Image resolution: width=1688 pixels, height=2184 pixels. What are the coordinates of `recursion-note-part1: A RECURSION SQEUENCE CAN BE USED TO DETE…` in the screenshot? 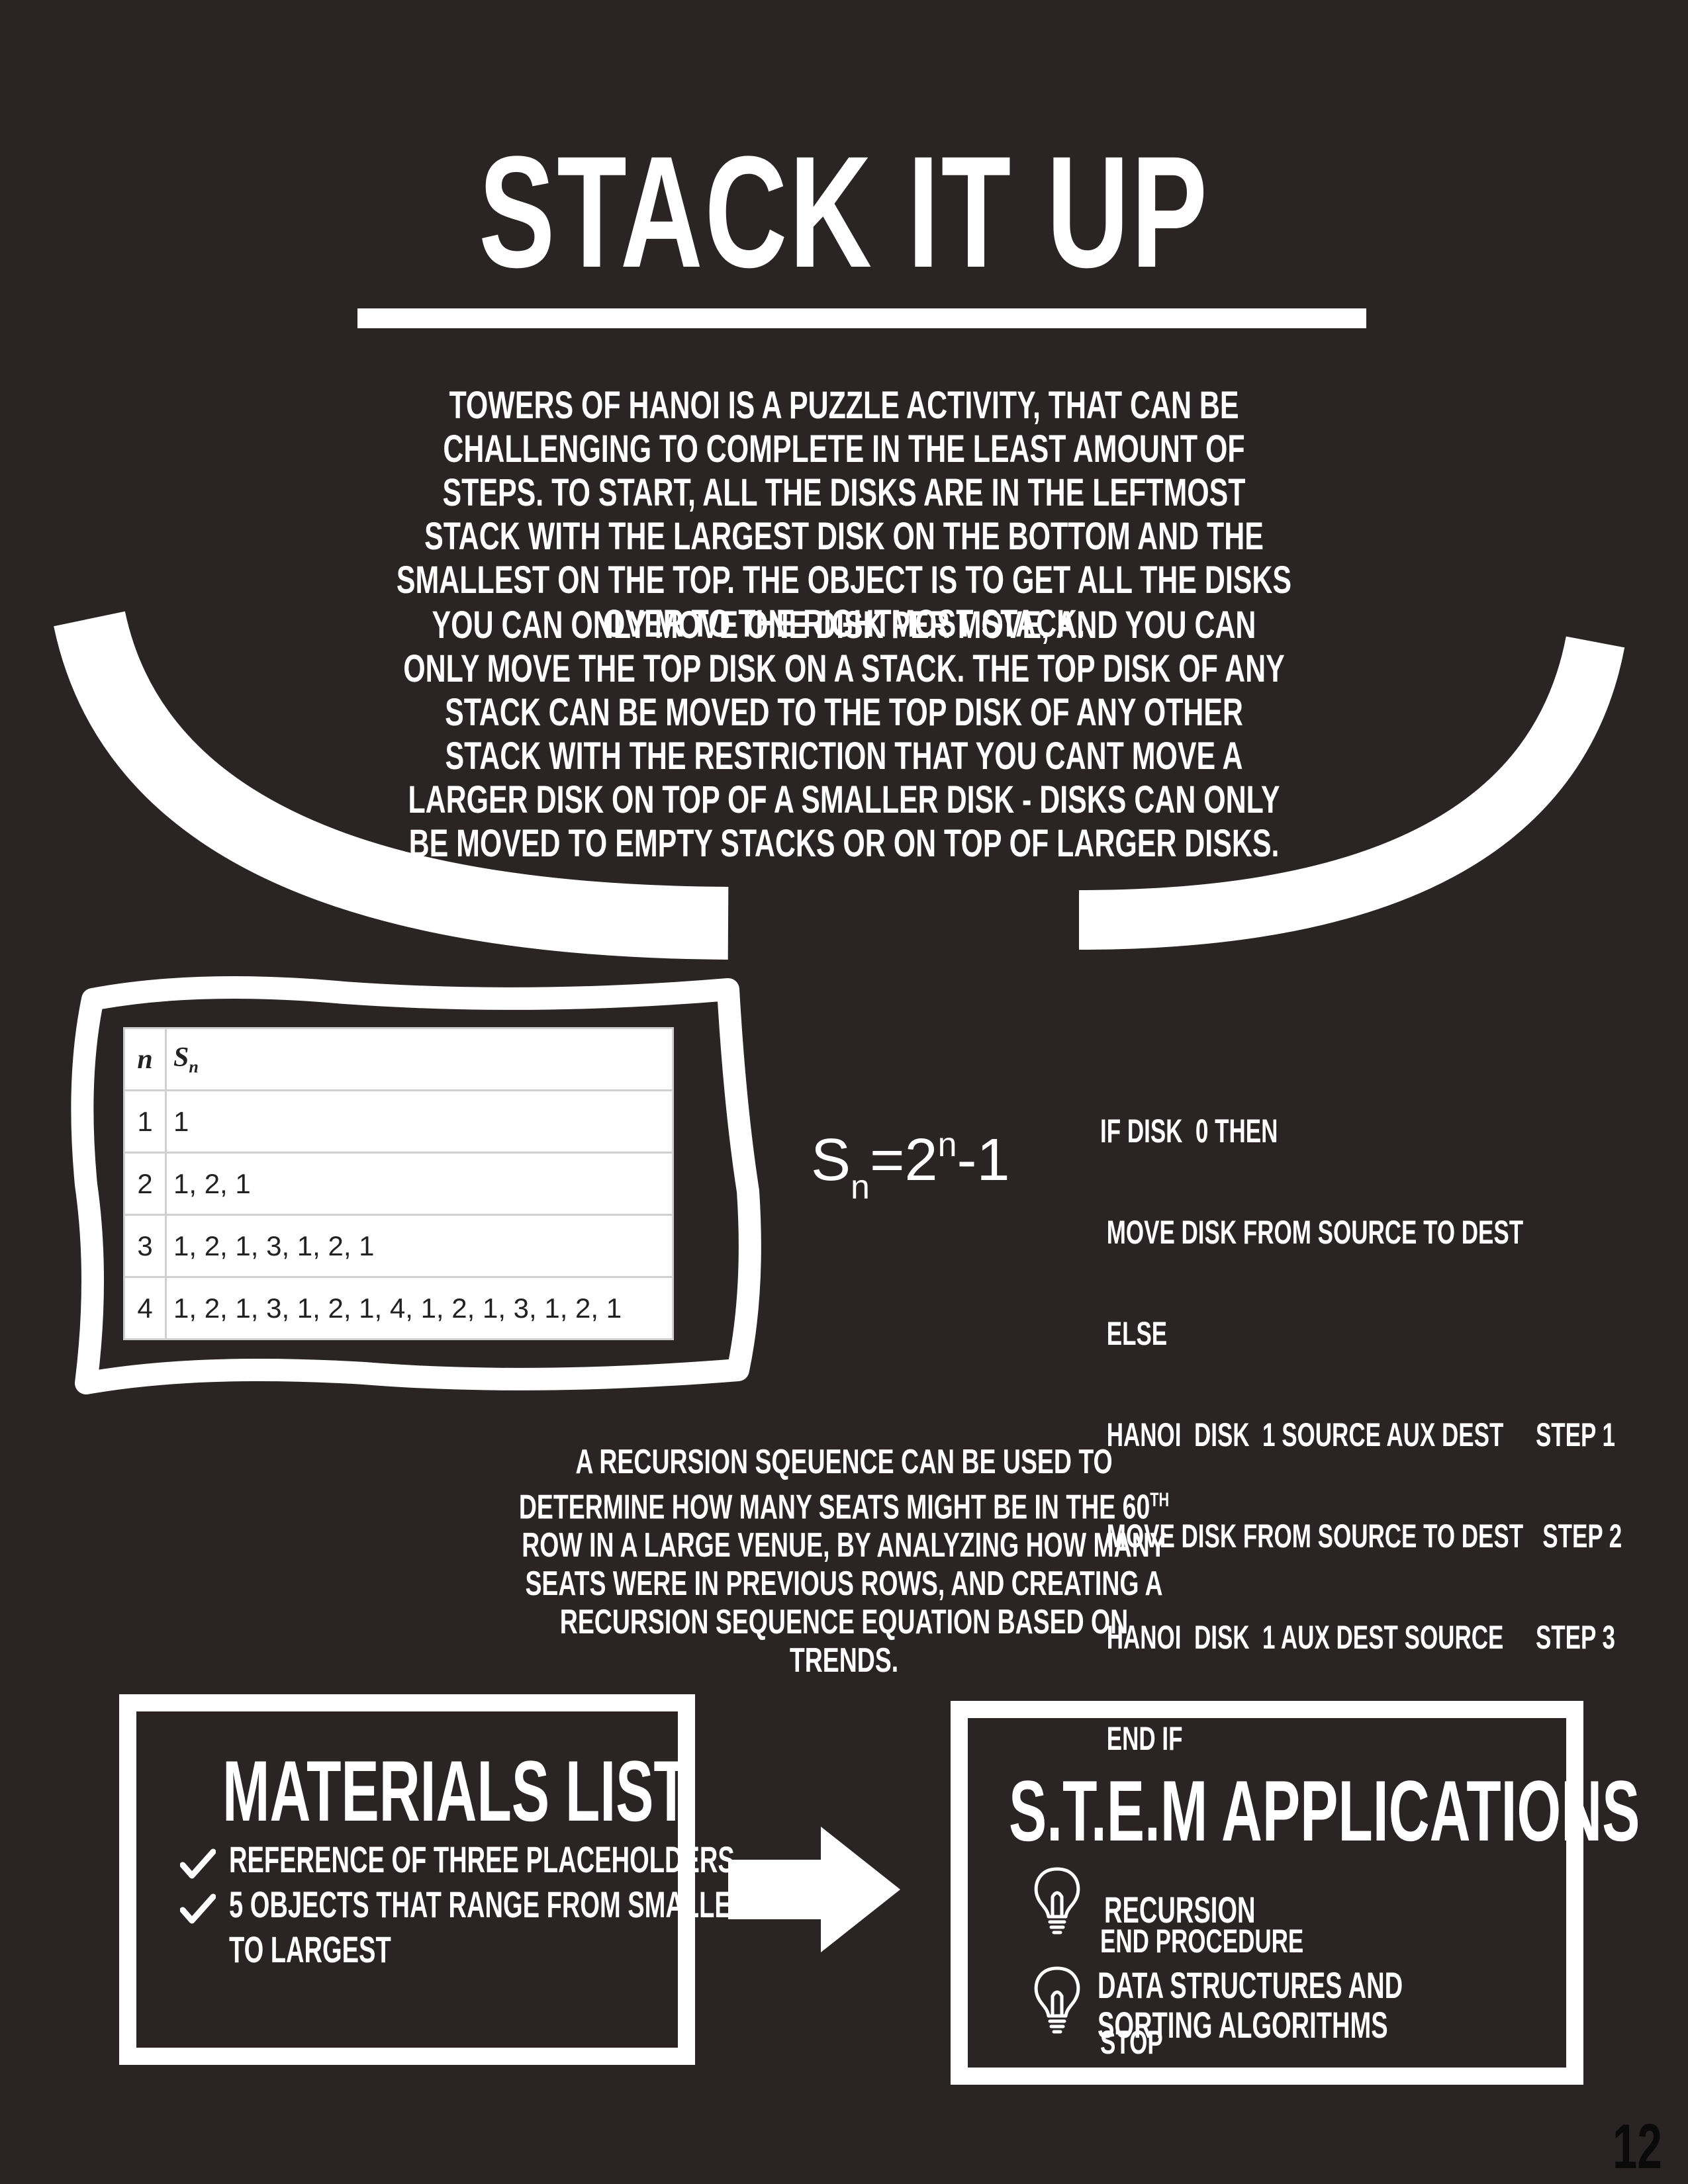 It's located at (834, 1485).